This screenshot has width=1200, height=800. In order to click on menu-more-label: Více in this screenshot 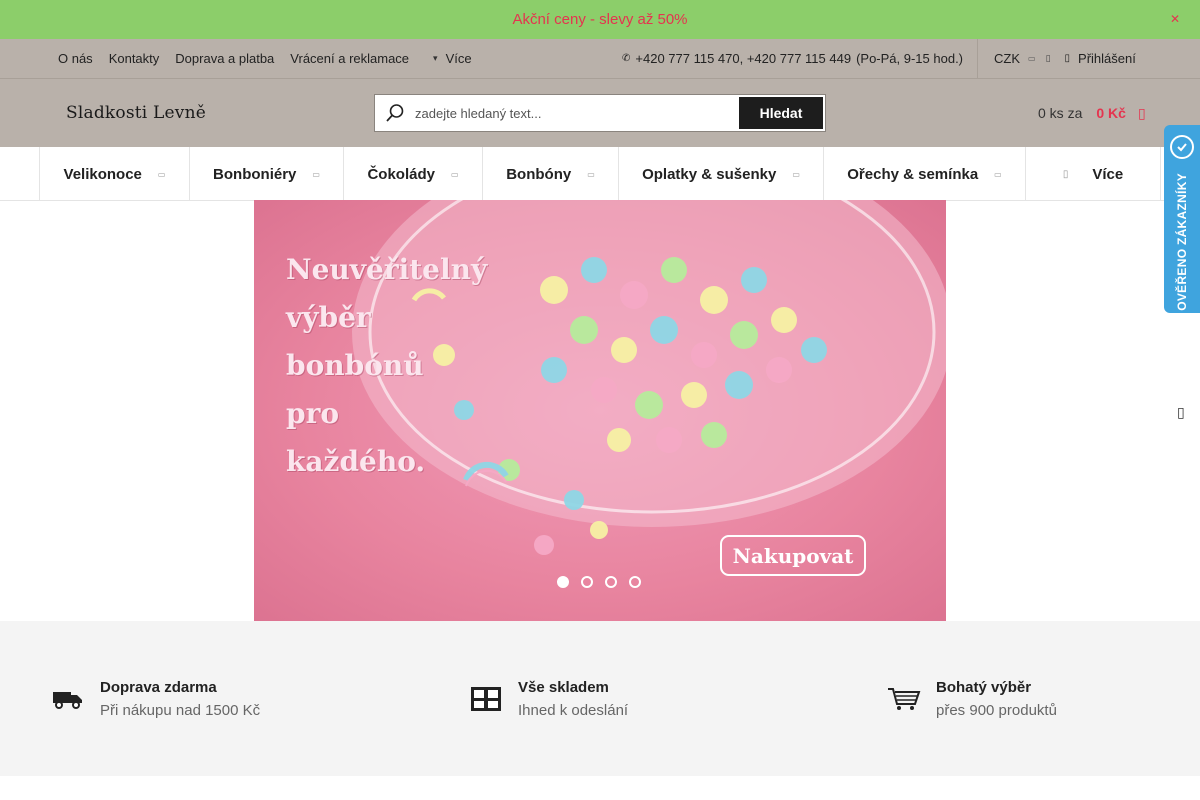, I will do `click(1108, 174)`.